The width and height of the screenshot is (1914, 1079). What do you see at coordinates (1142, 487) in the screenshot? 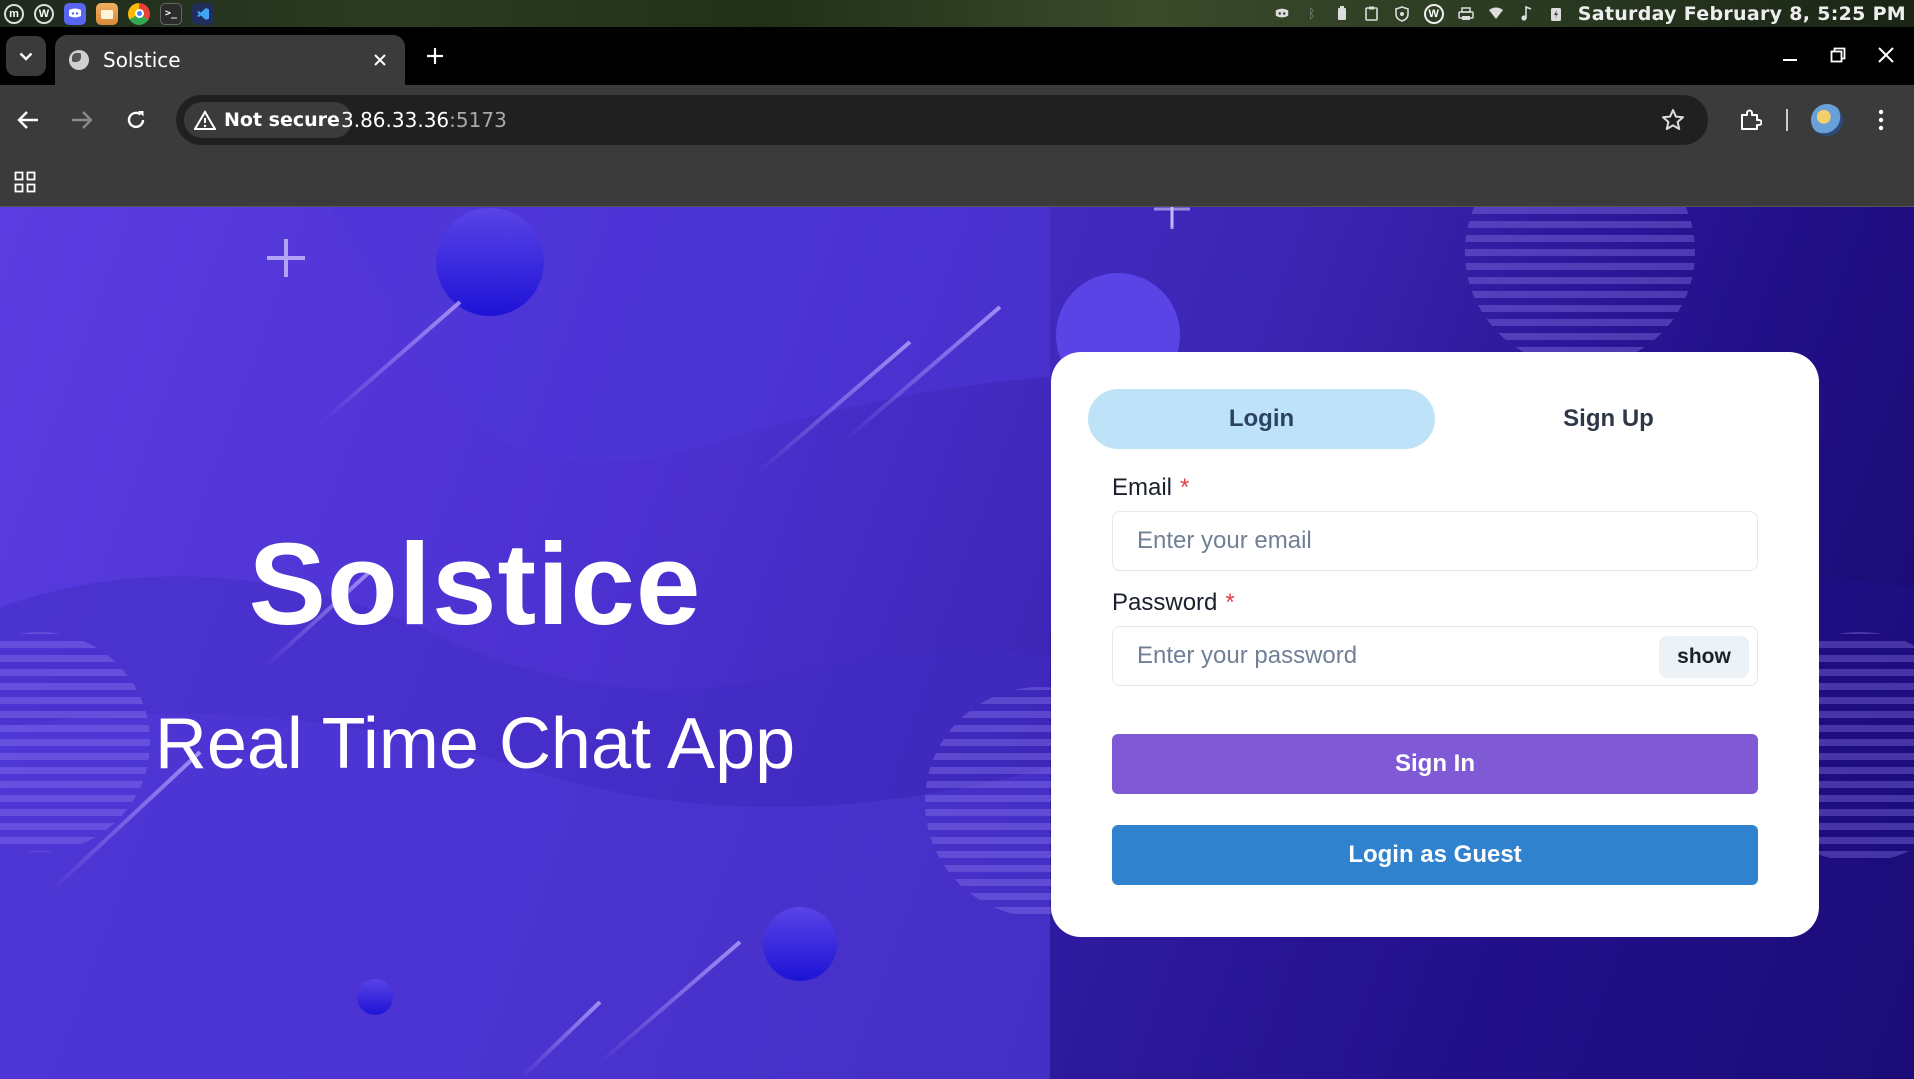
I see `email-label-text: Email` at bounding box center [1142, 487].